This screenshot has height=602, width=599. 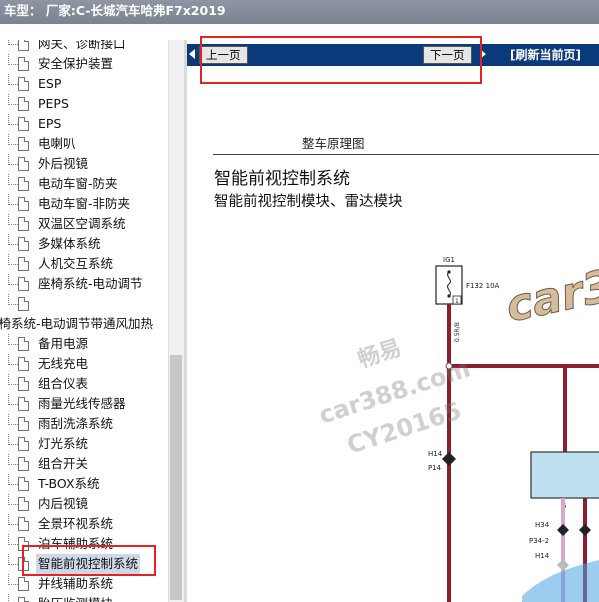 I want to click on connector-left-bottom-label: P14, so click(x=435, y=468).